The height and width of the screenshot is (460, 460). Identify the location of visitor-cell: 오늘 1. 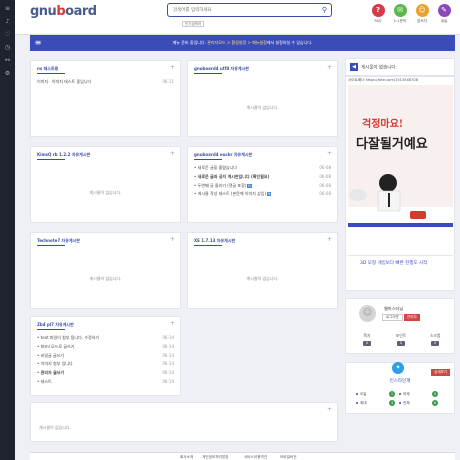
(377, 394).